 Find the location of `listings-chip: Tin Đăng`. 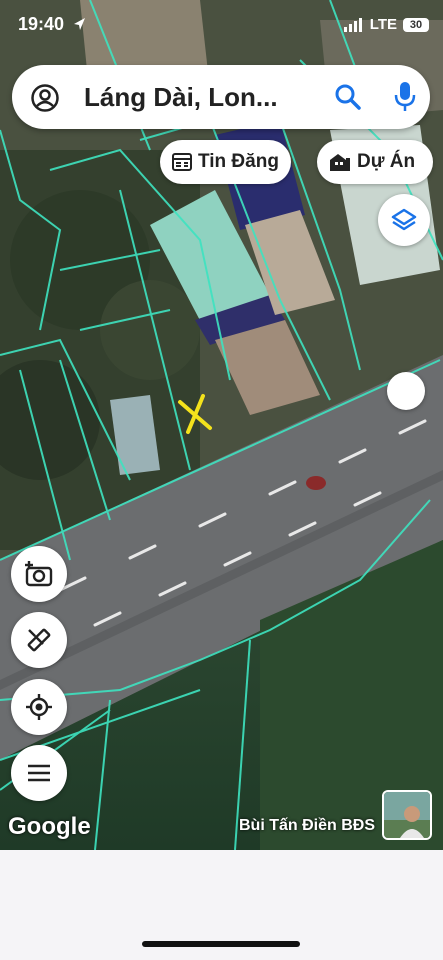

listings-chip: Tin Đăng is located at coordinates (225, 162).